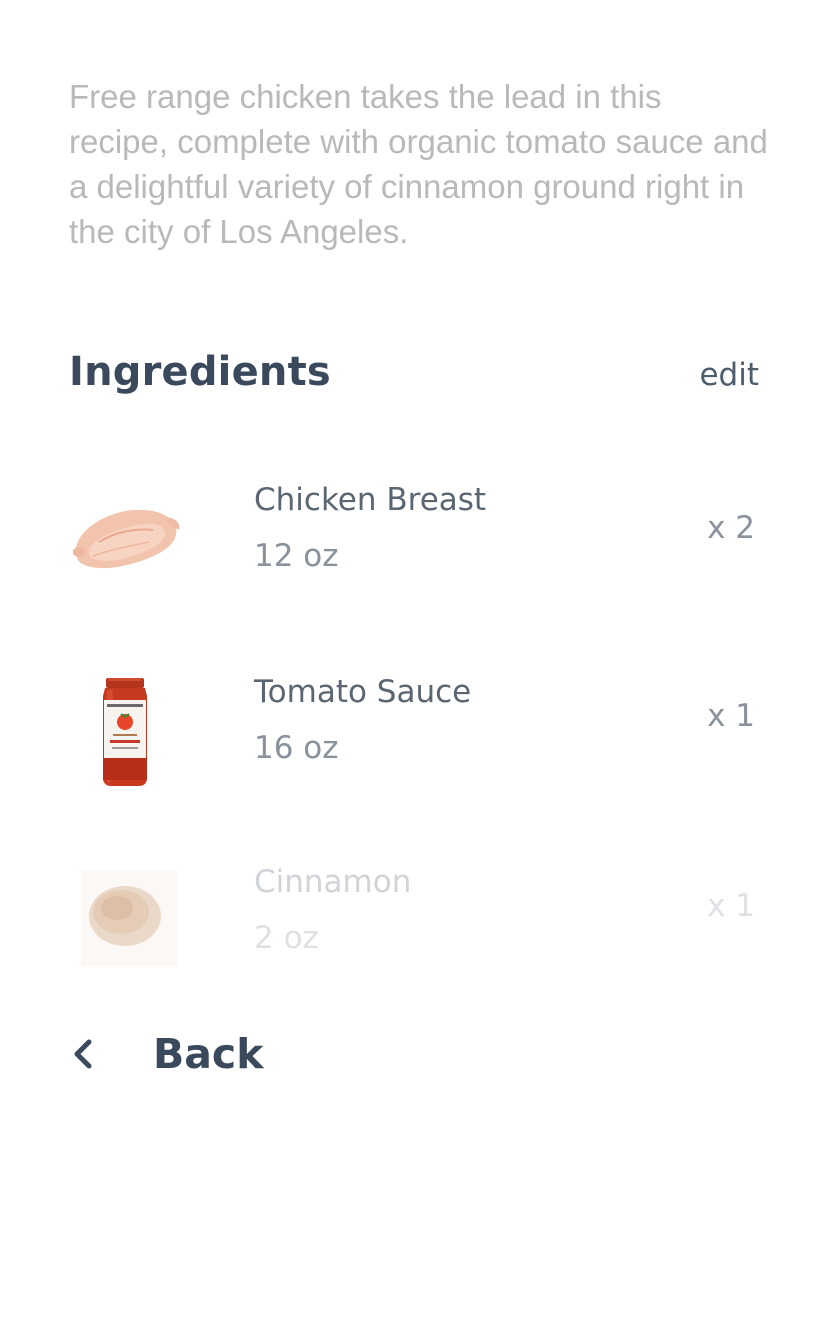  Describe the element at coordinates (414, 372) in the screenshot. I see `ingredients-header: Ingredients edit` at that location.